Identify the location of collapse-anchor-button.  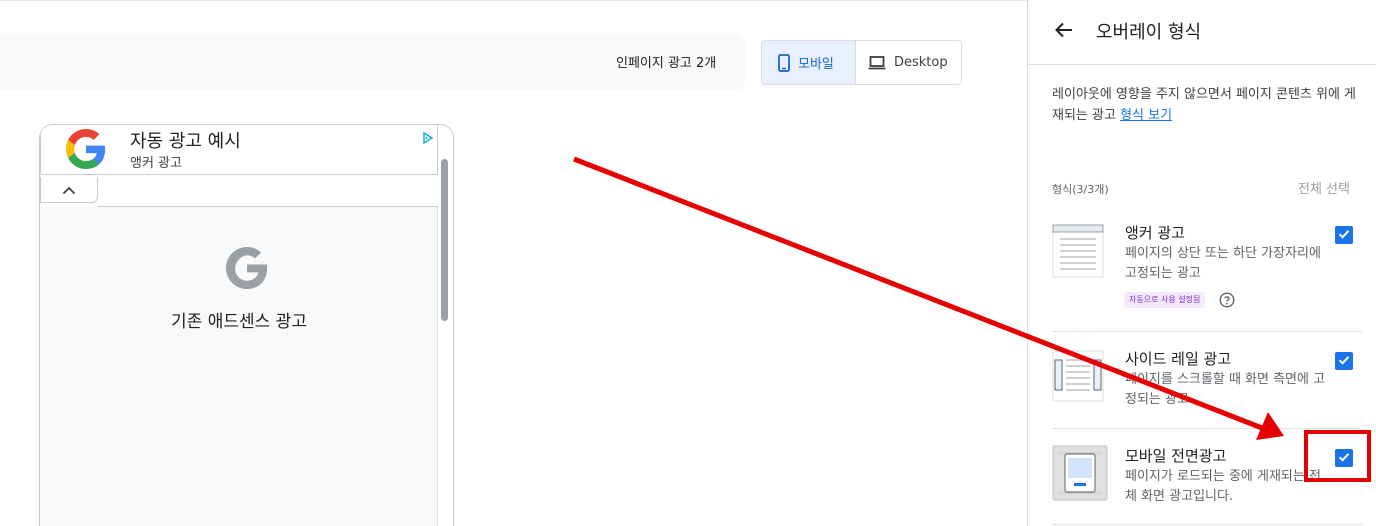
(69, 190).